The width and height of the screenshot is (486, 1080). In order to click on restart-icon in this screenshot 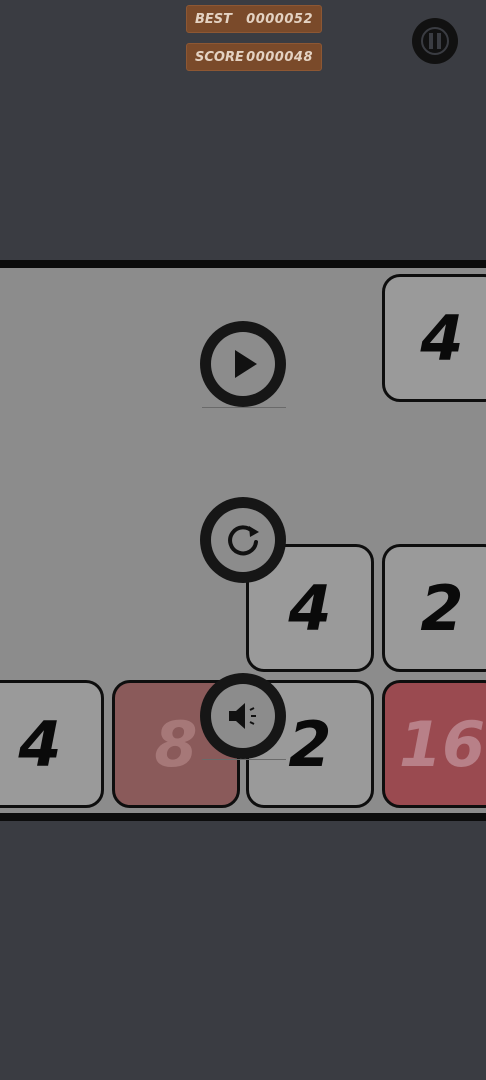, I will do `click(243, 540)`.